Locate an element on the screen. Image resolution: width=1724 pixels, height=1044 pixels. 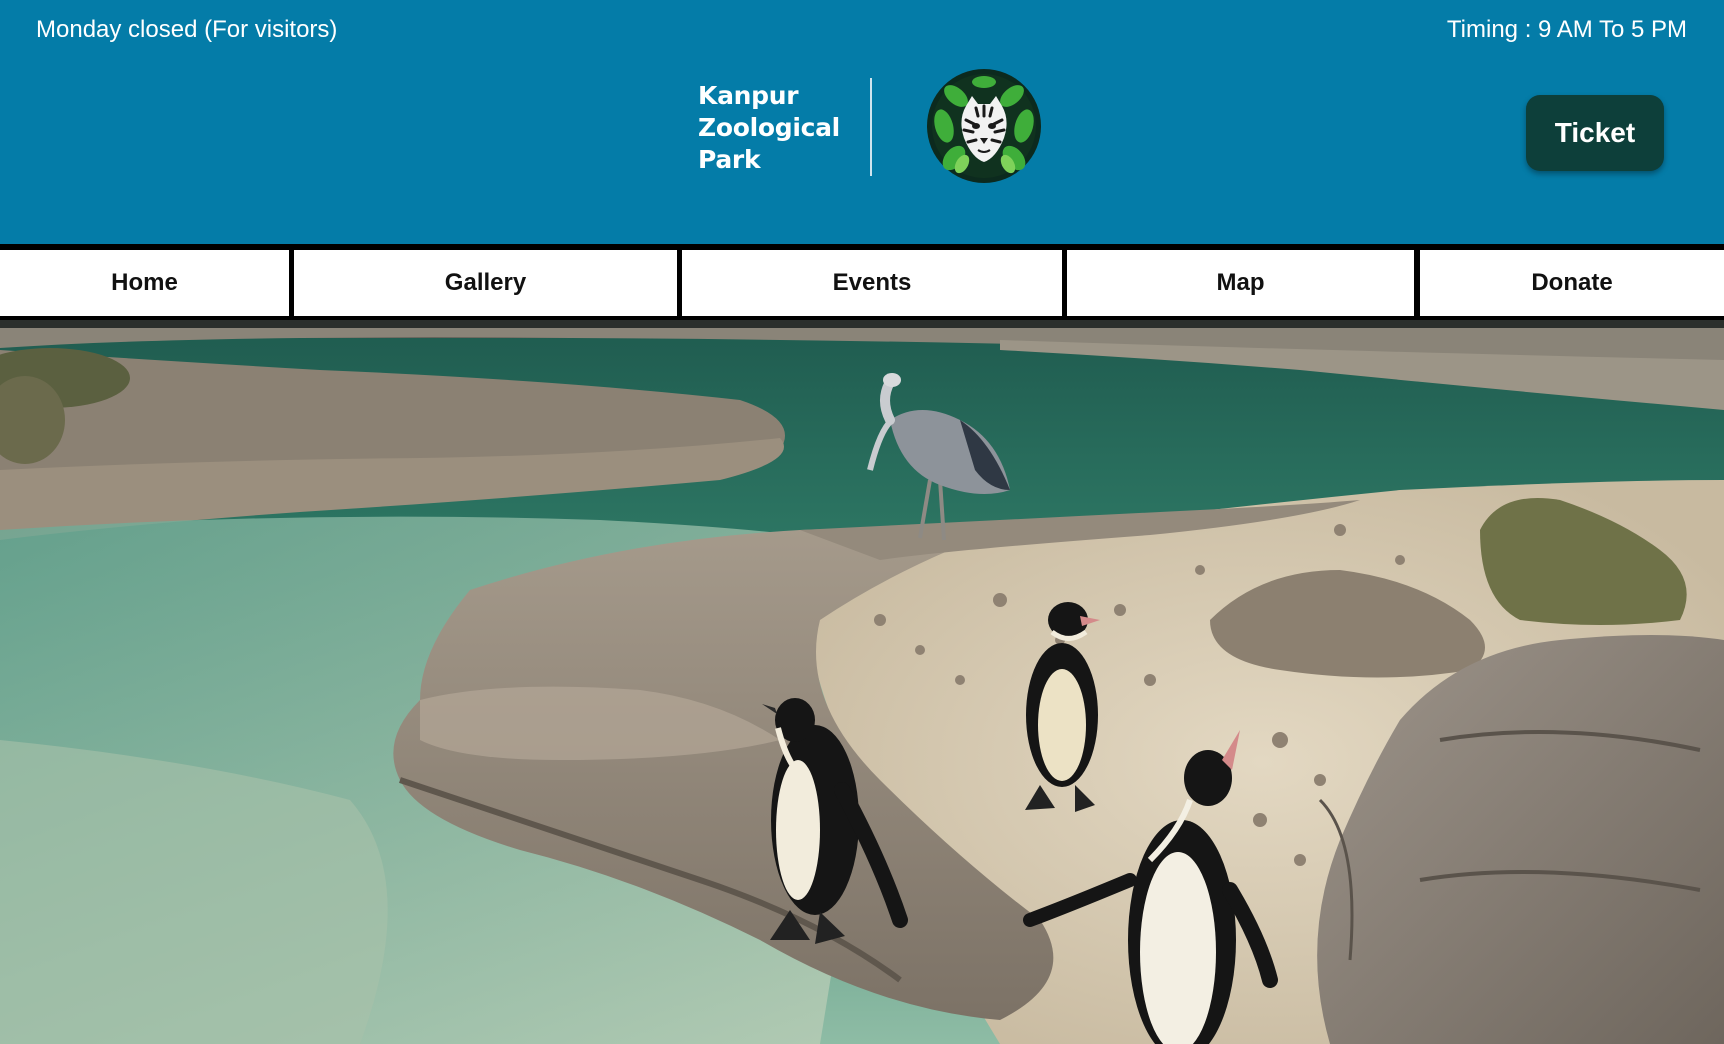
closed-day-notice: Monday closed (For visitors) is located at coordinates (187, 29).